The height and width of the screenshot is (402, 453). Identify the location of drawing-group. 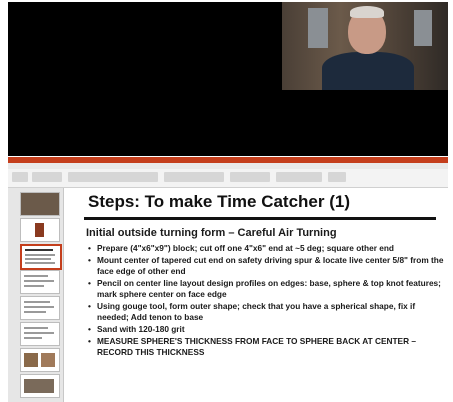
(250, 177).